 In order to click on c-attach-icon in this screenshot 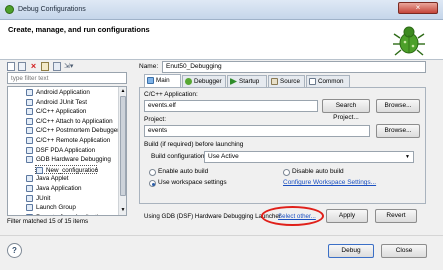, I will do `click(29, 121)`.